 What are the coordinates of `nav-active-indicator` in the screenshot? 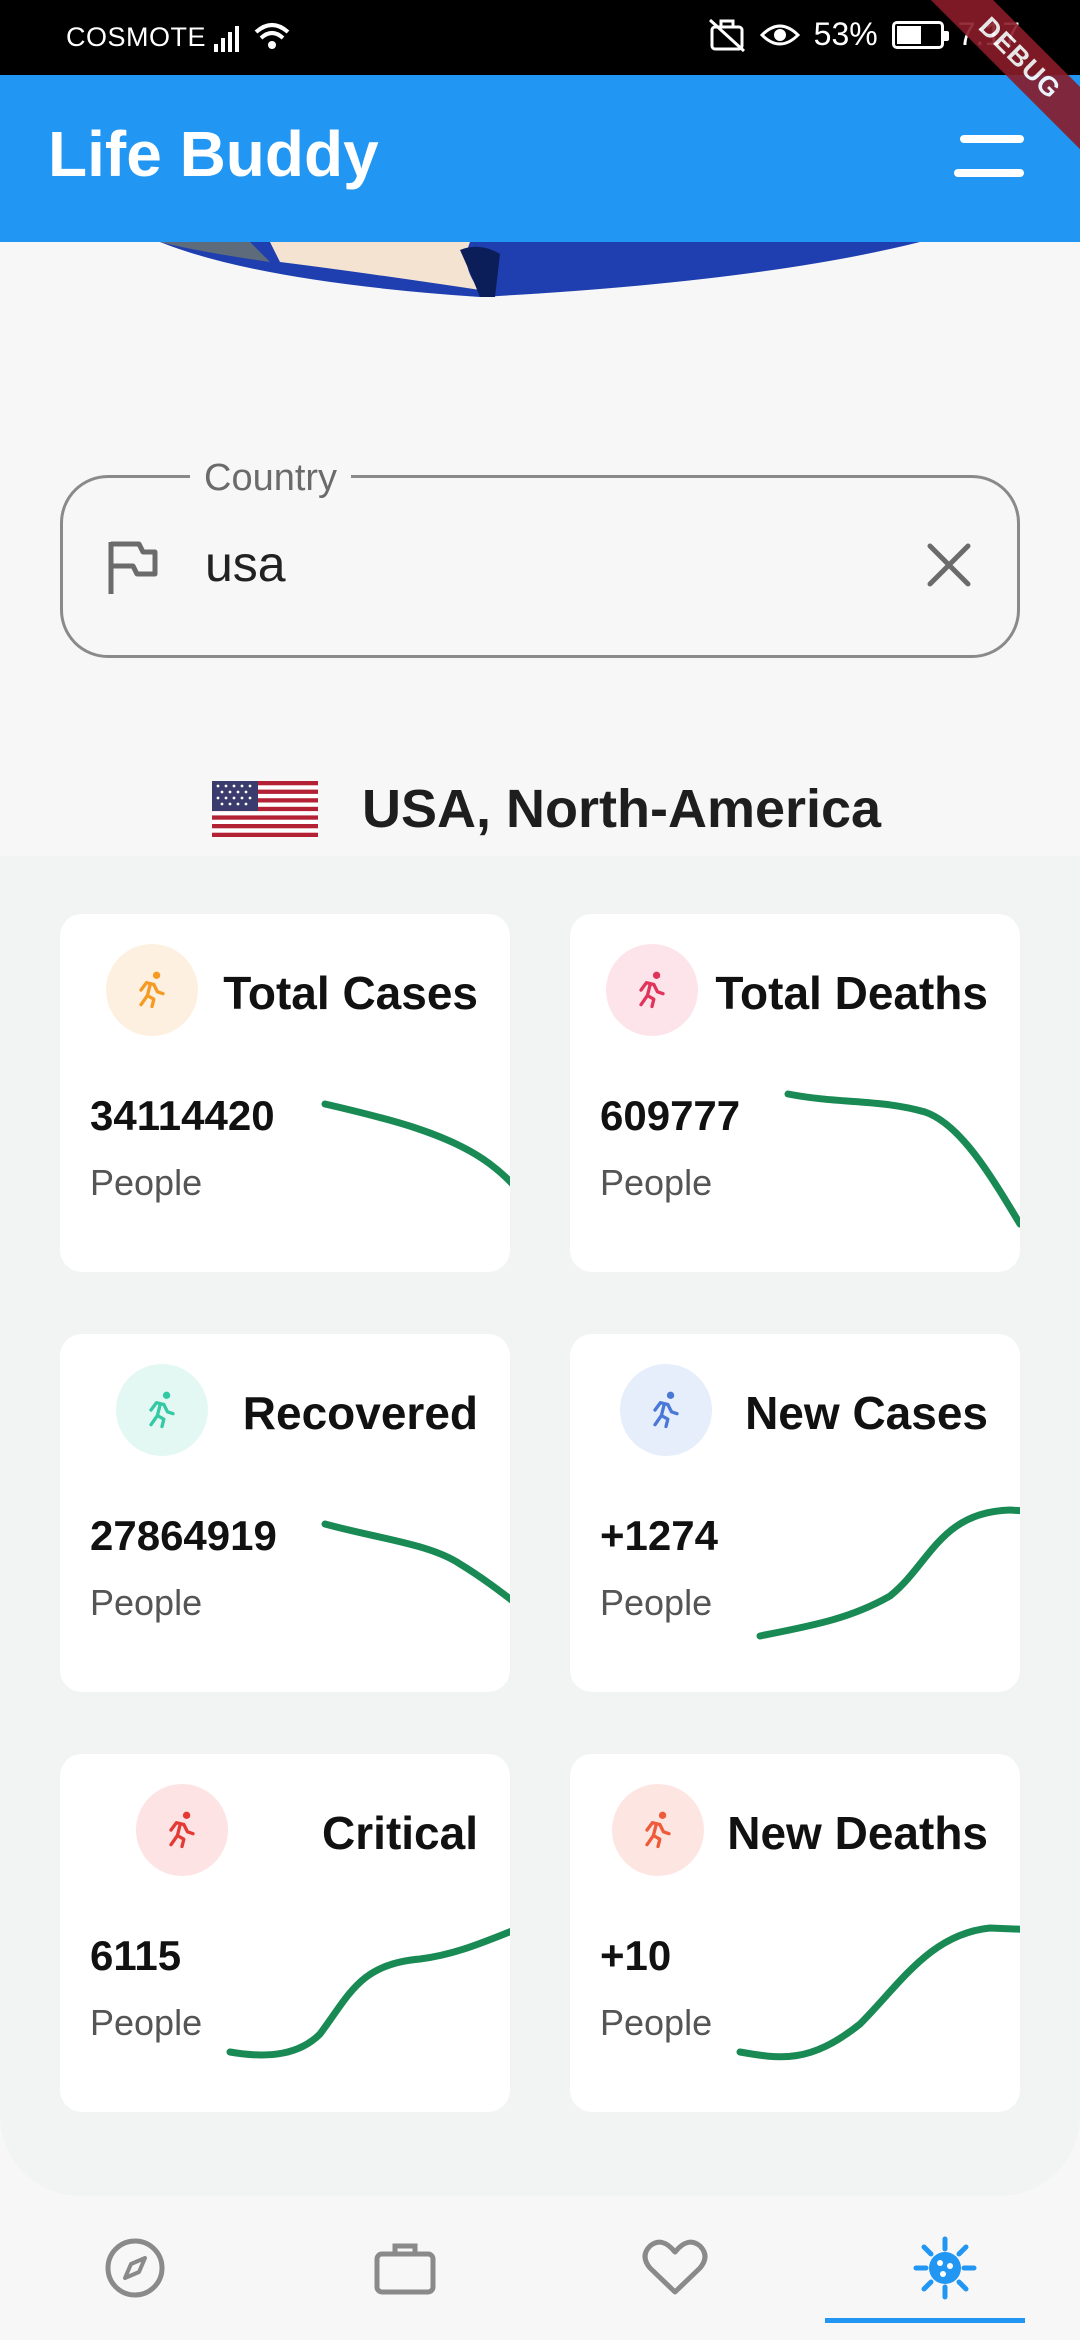 It's located at (925, 2320).